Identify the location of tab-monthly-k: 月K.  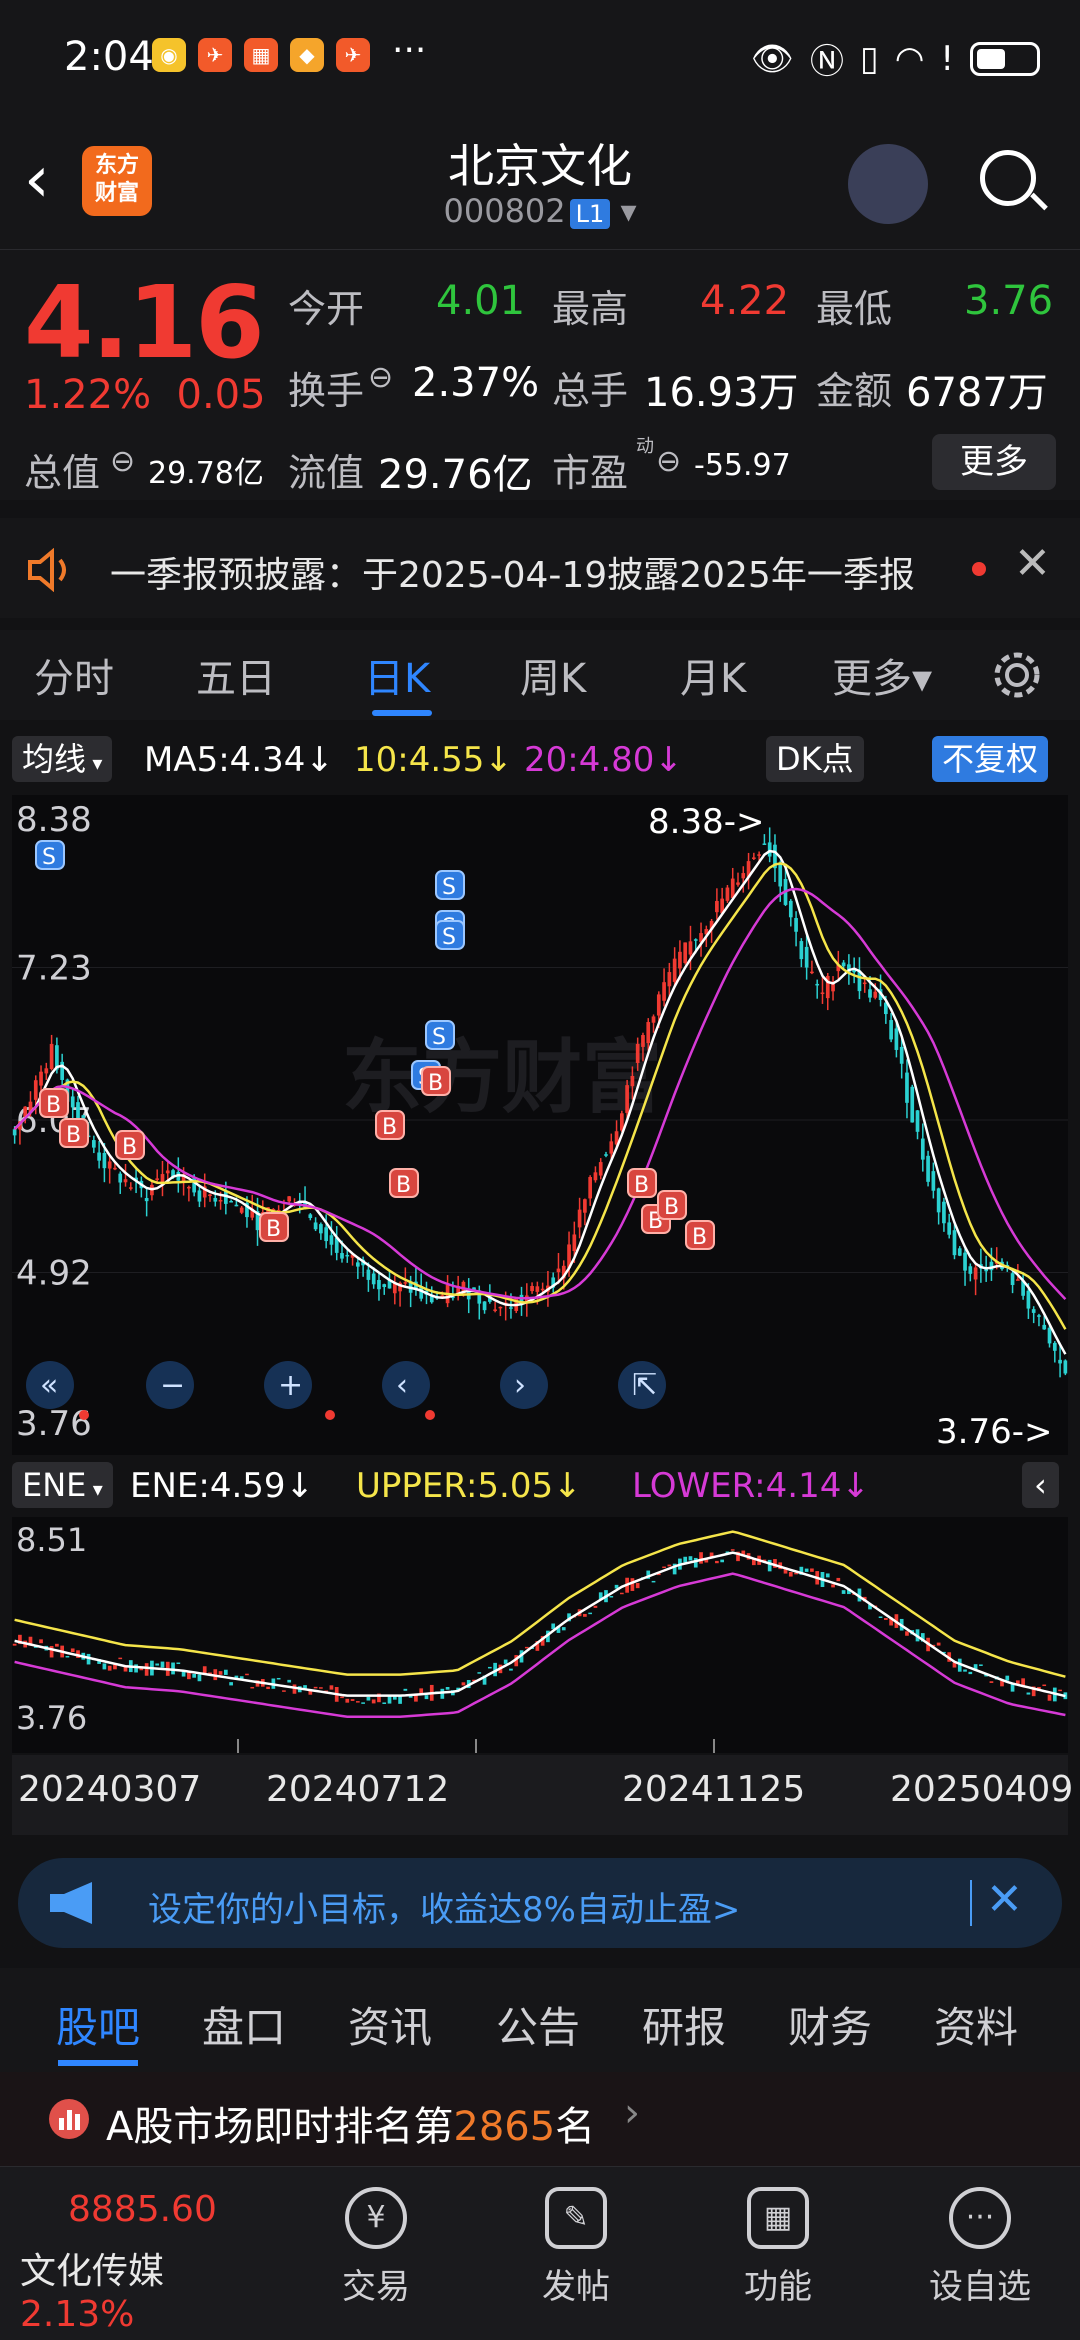
(713, 675).